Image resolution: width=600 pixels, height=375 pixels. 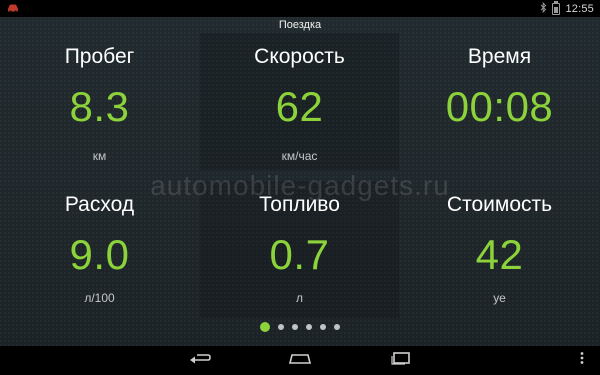 I want to click on car-app-icon, so click(x=13, y=8).